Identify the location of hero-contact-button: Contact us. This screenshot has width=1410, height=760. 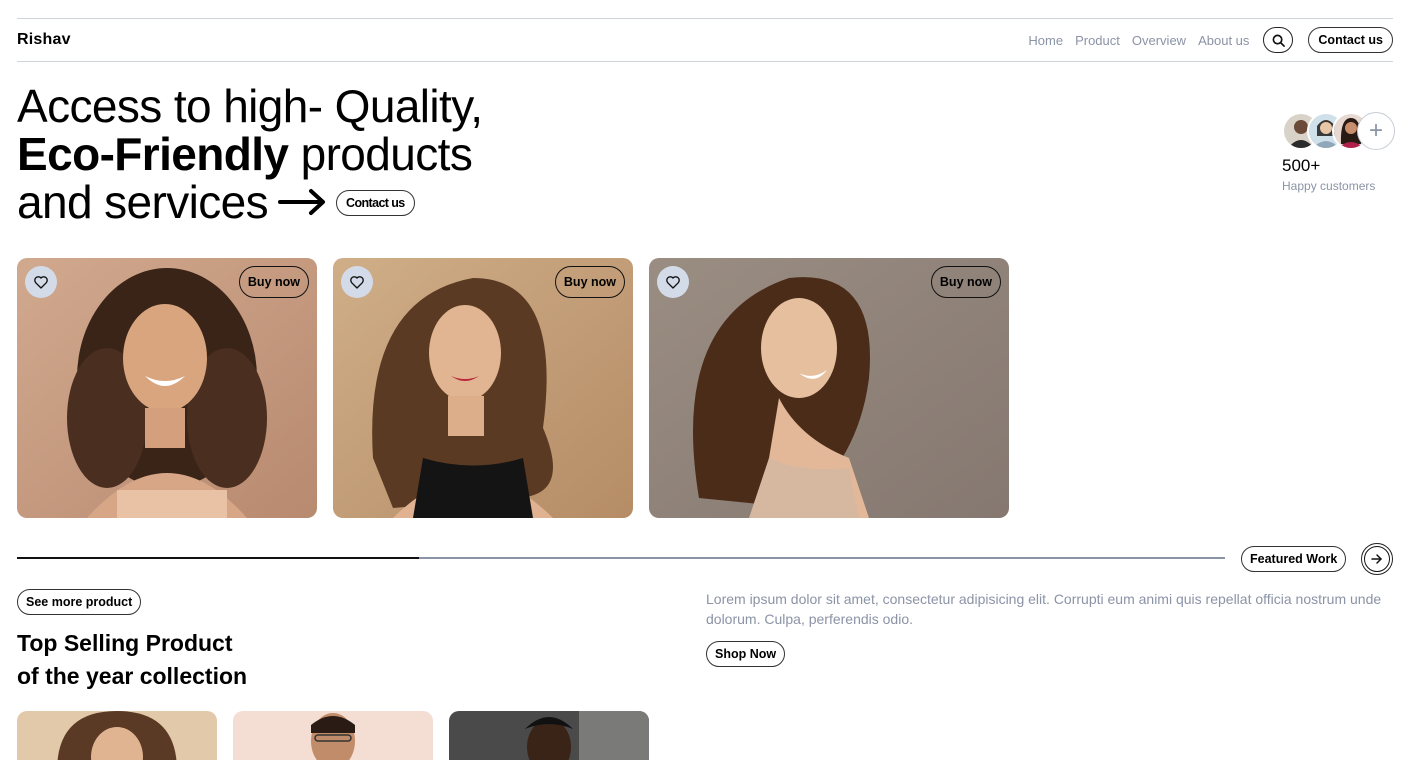
(375, 203).